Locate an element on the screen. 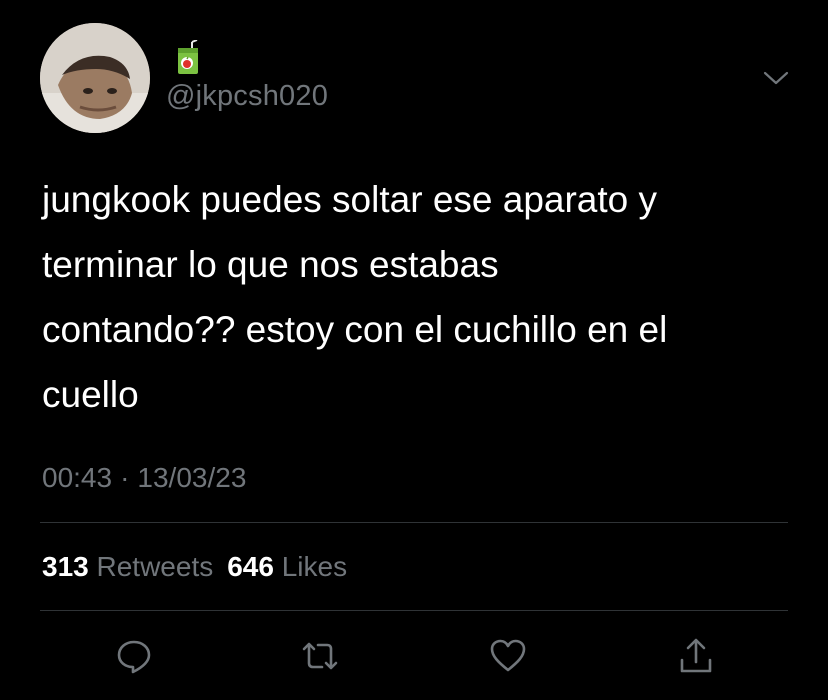 The height and width of the screenshot is (700, 828). chevron-down-icon is located at coordinates (776, 78).